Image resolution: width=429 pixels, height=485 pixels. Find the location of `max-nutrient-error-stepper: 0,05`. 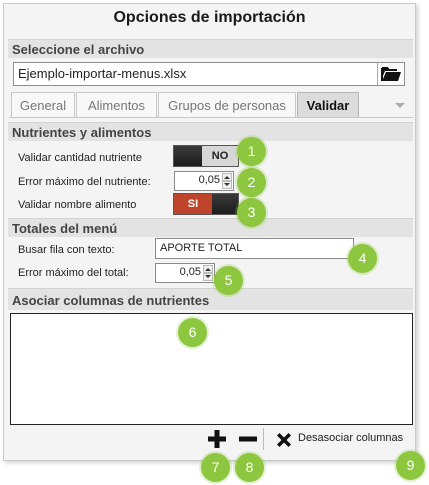

max-nutrient-error-stepper: 0,05 is located at coordinates (204, 181).